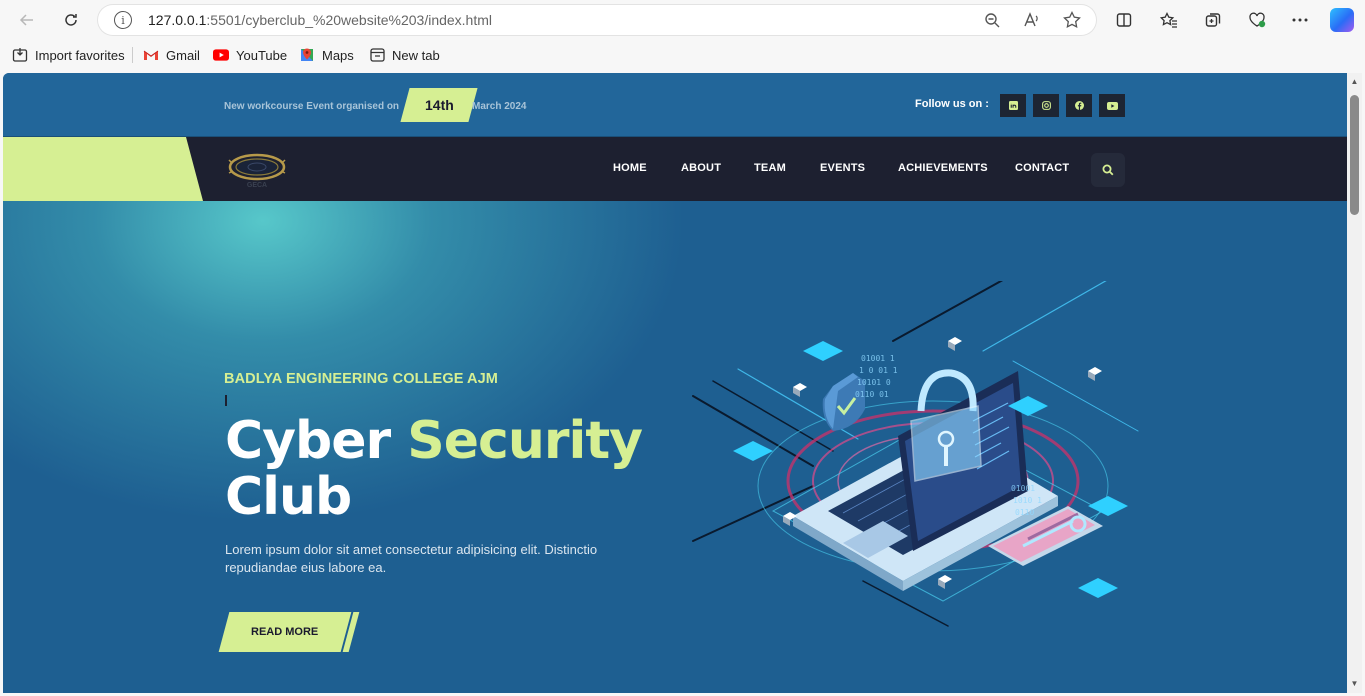 Image resolution: width=1365 pixels, height=696 pixels. Describe the element at coordinates (872, 394) in the screenshot. I see `svg-text: 0110 01` at that location.